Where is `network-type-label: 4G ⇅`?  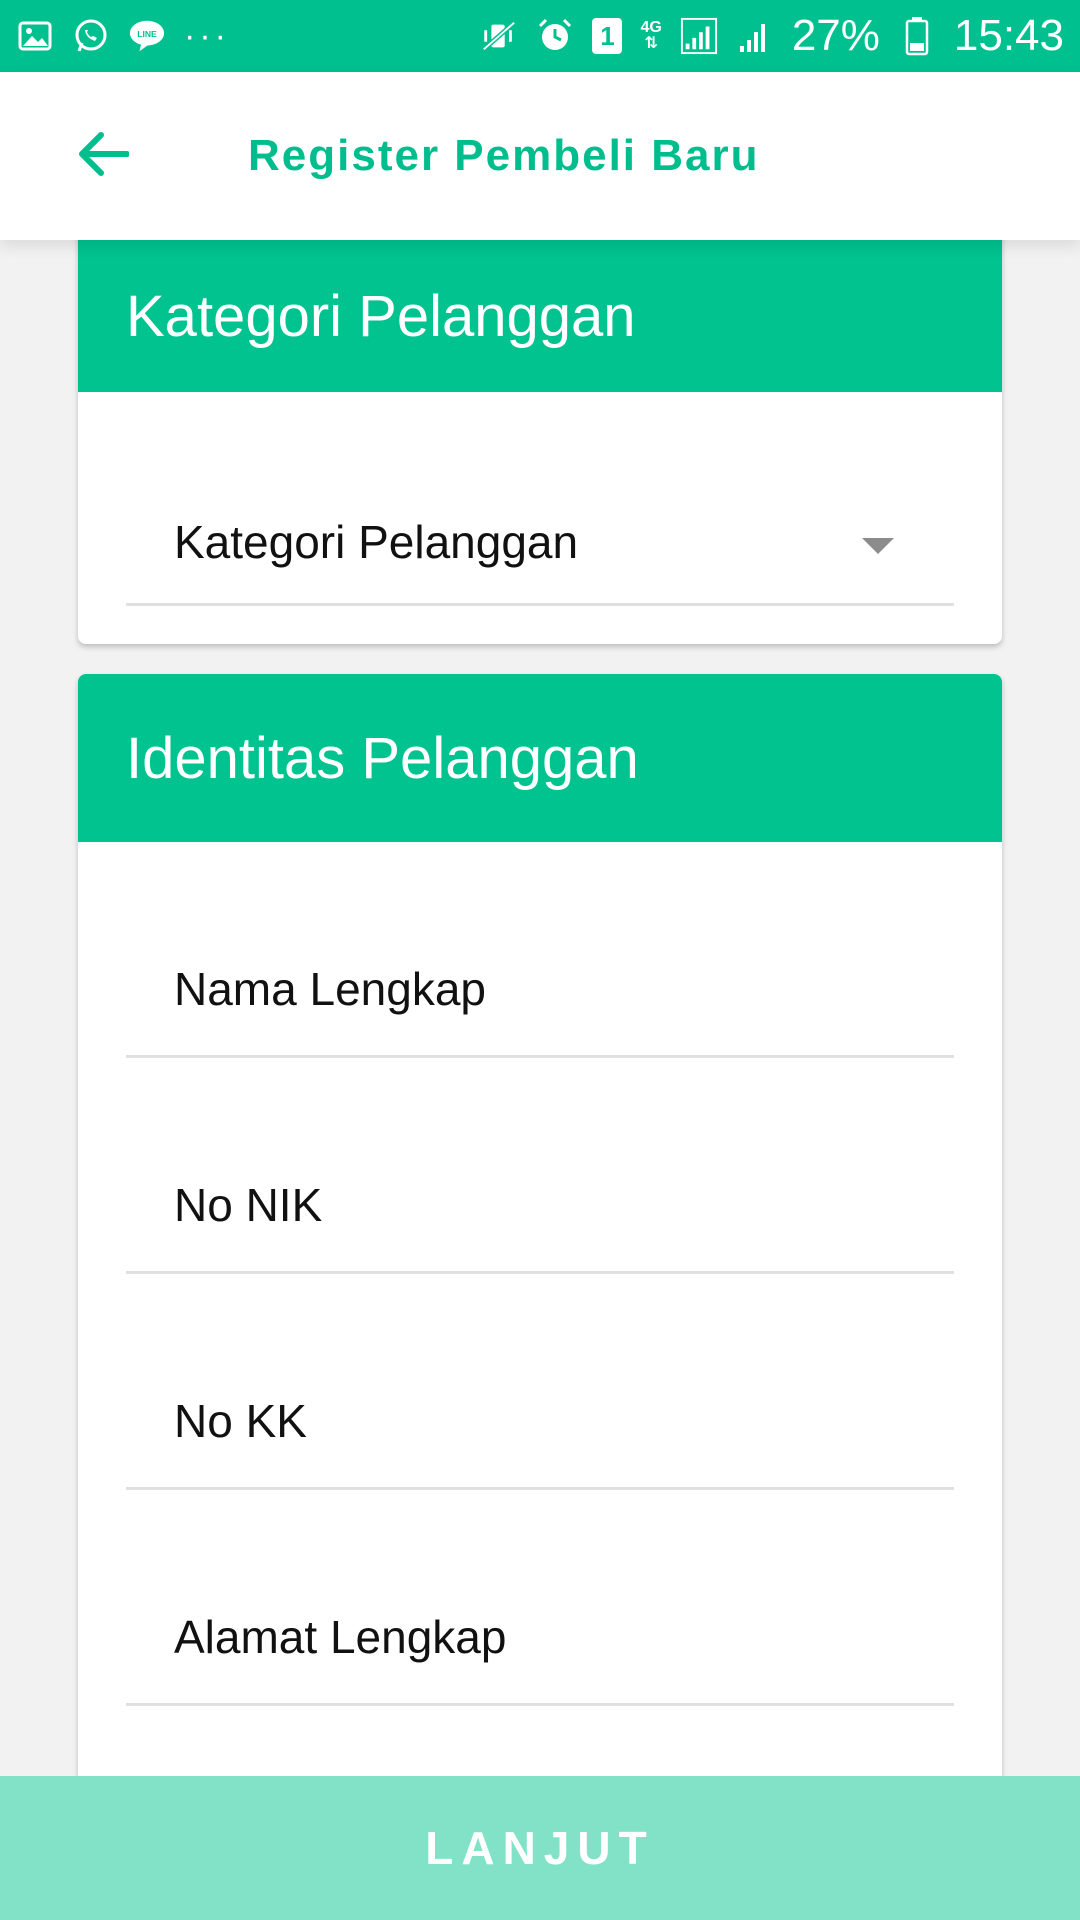 network-type-label: 4G ⇅ is located at coordinates (651, 35).